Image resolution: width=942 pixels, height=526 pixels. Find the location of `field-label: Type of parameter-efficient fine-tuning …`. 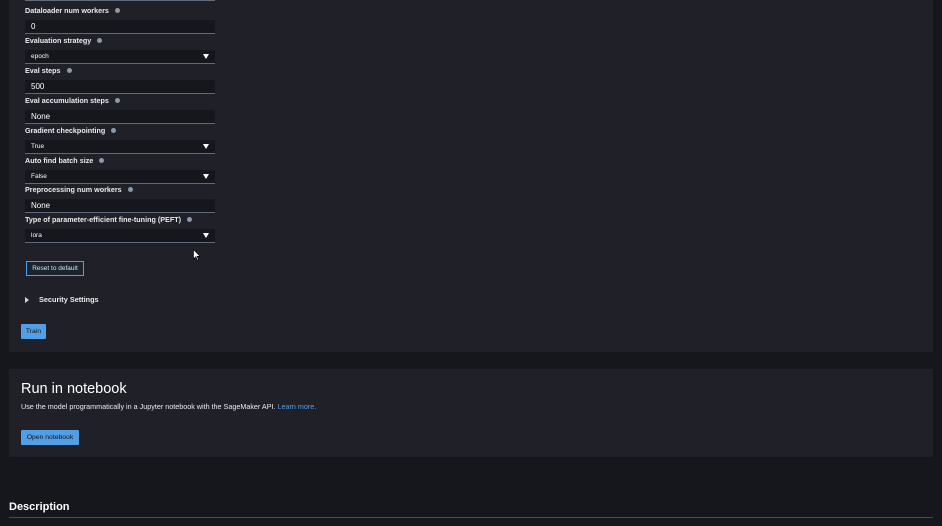

field-label: Type of parameter-efficient fine-tuning … is located at coordinates (103, 219).